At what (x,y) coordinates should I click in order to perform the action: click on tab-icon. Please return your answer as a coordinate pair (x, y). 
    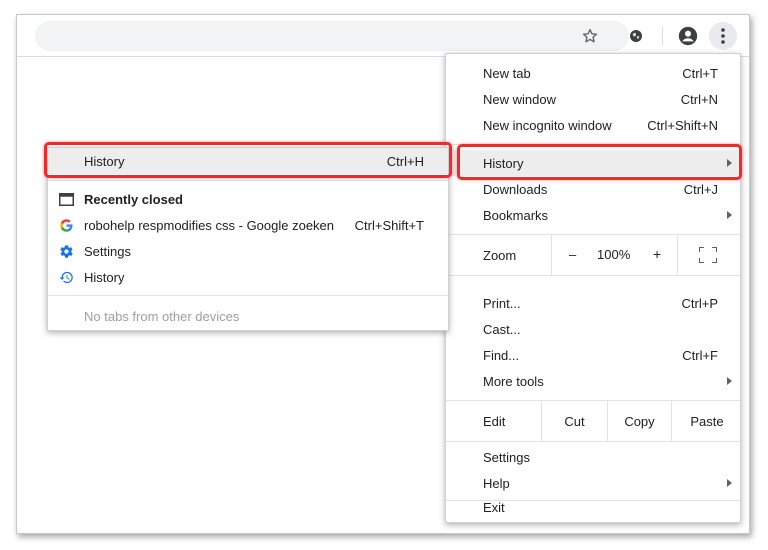
    Looking at the image, I should click on (66, 199).